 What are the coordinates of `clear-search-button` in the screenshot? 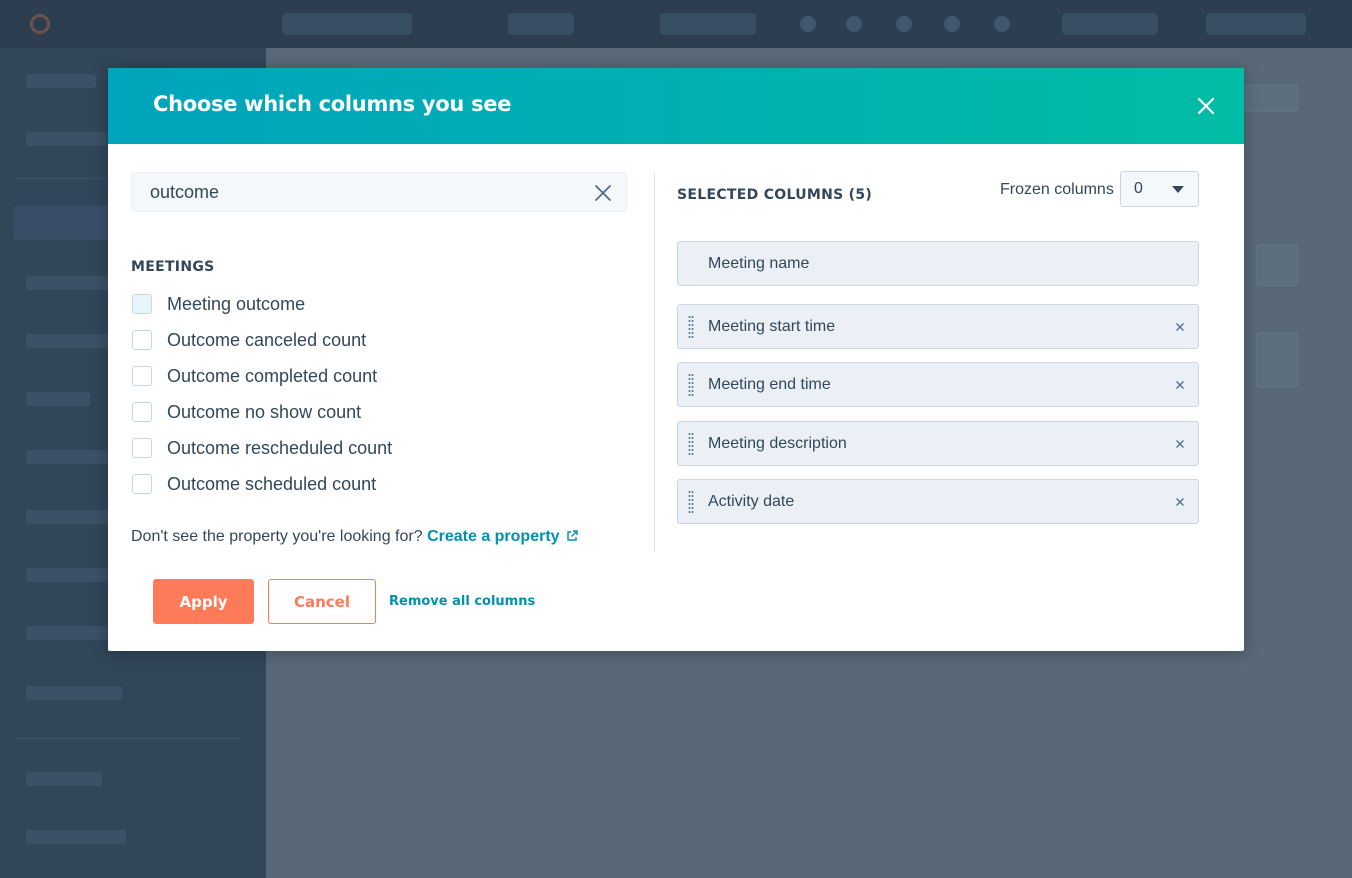 It's located at (603, 193).